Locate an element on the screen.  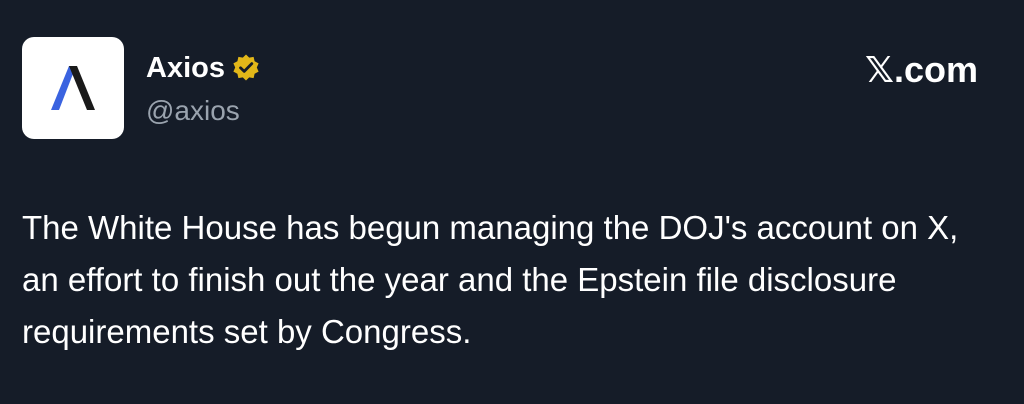
author-handle: @axios is located at coordinates (193, 111).